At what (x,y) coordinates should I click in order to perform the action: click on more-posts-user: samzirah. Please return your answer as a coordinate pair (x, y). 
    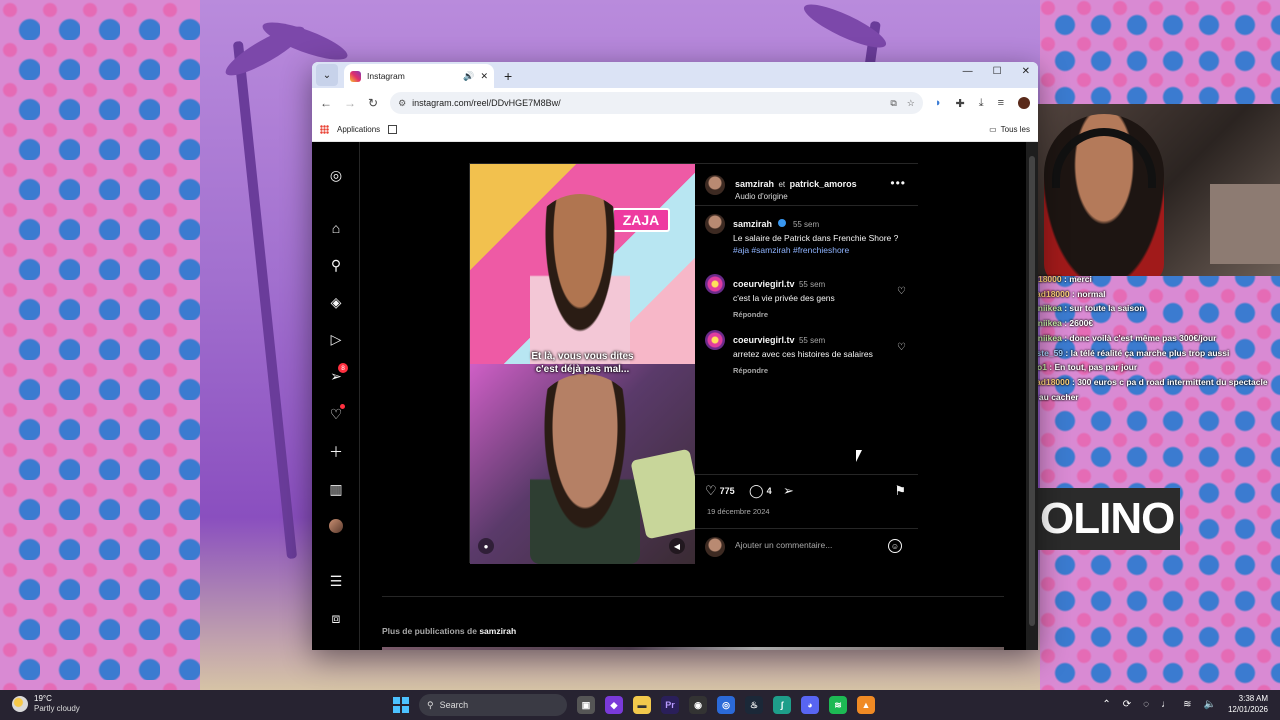
    Looking at the image, I should click on (497, 631).